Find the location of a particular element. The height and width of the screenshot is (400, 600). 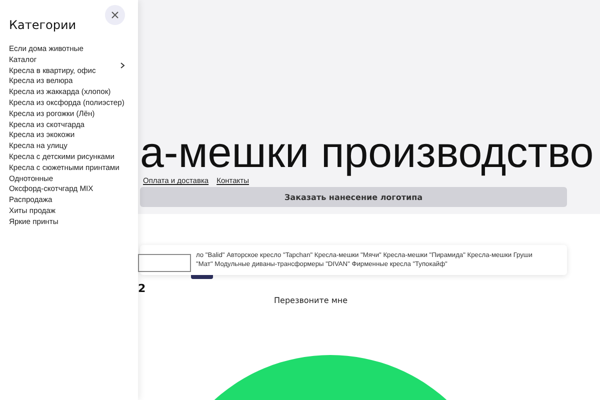

chevron-right-icon is located at coordinates (122, 65).